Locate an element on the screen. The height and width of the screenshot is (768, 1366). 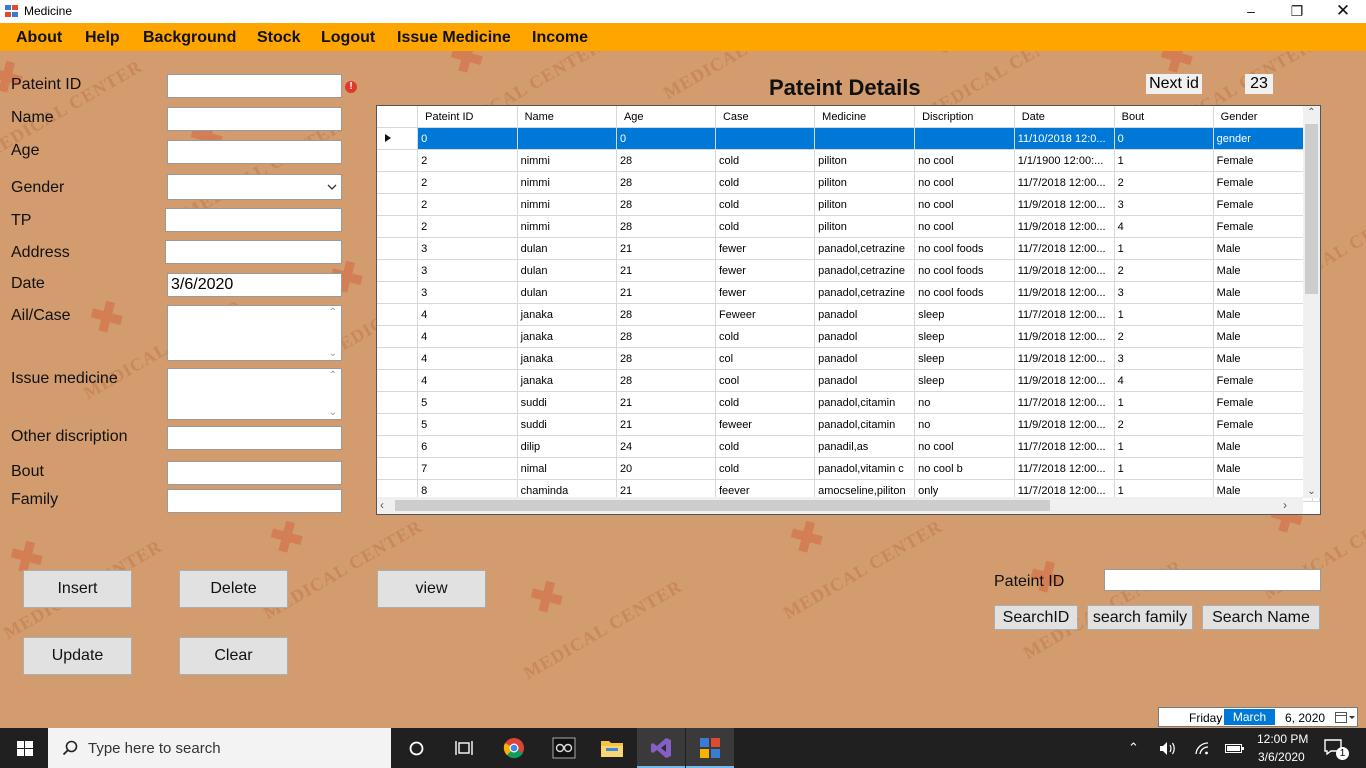
insert-button: Insert is located at coordinates (77, 589).